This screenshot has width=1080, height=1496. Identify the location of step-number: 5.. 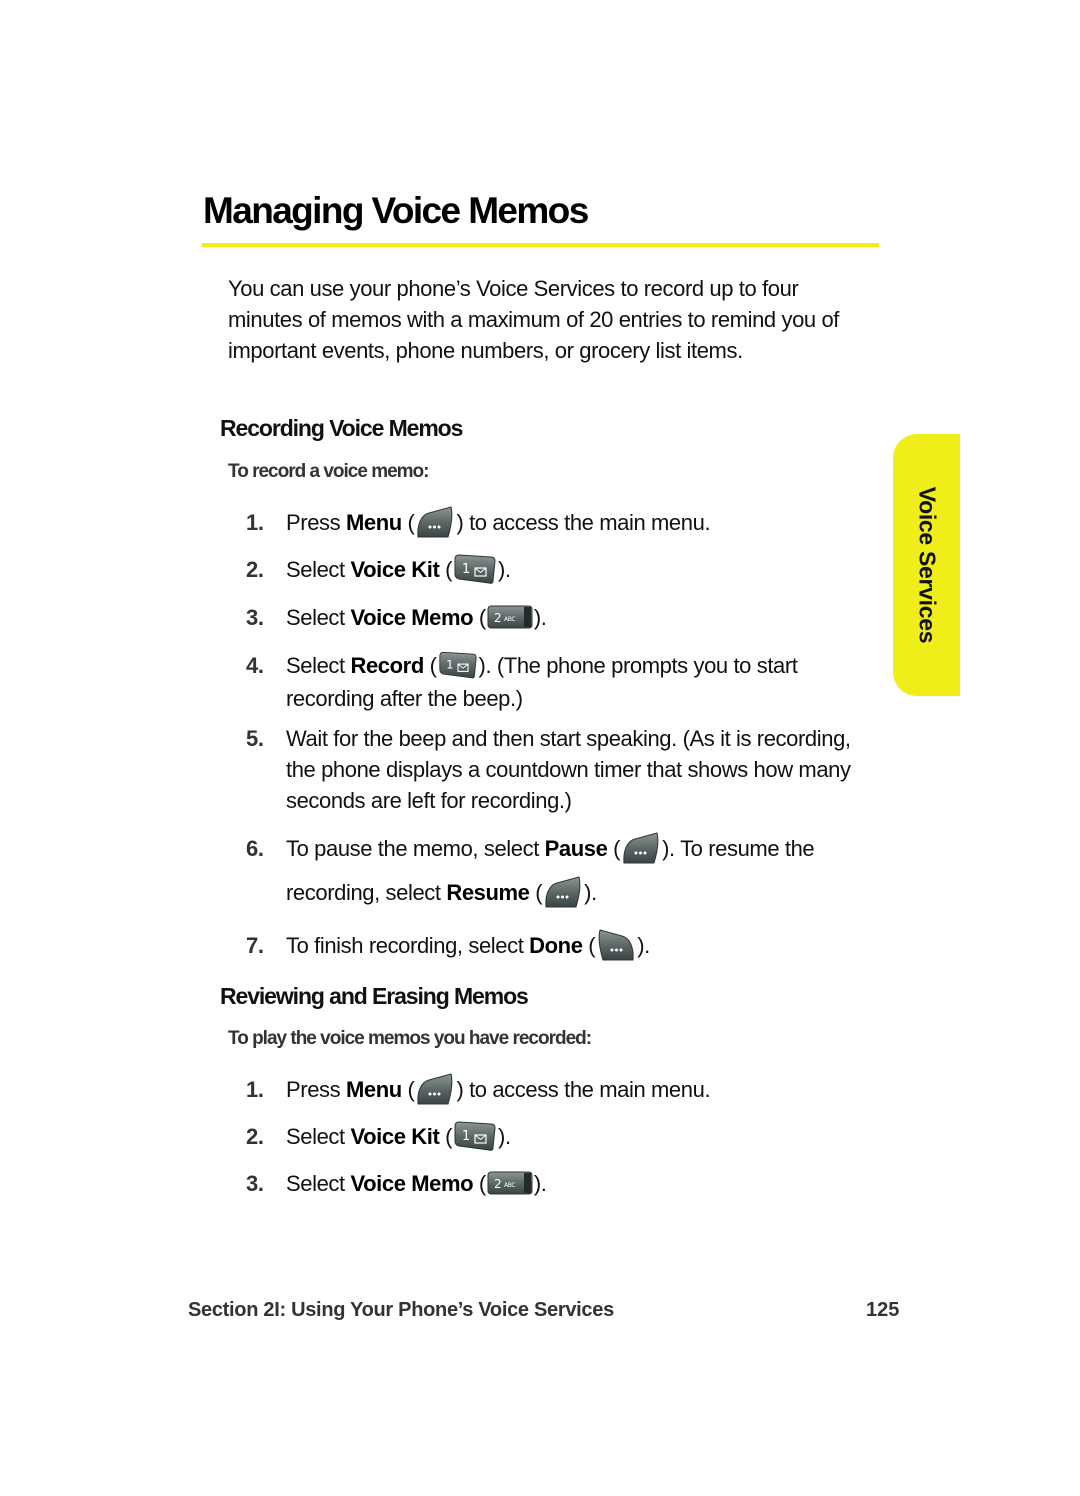
(255, 738).